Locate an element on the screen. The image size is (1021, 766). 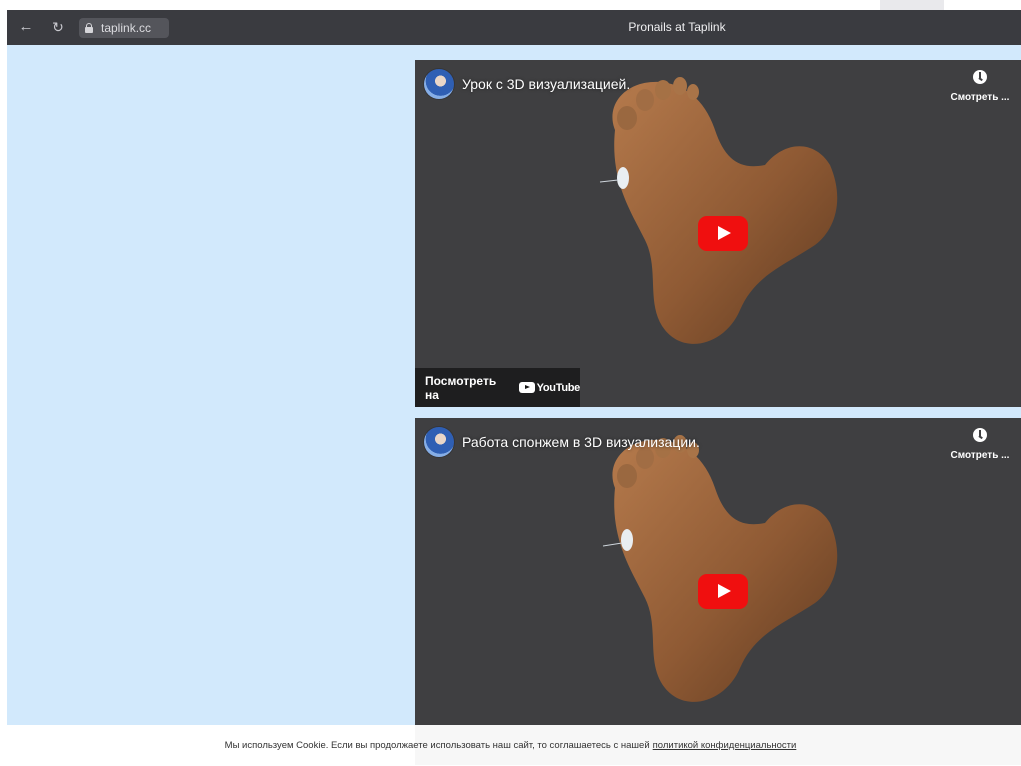
top-strip is located at coordinates (510, 5).